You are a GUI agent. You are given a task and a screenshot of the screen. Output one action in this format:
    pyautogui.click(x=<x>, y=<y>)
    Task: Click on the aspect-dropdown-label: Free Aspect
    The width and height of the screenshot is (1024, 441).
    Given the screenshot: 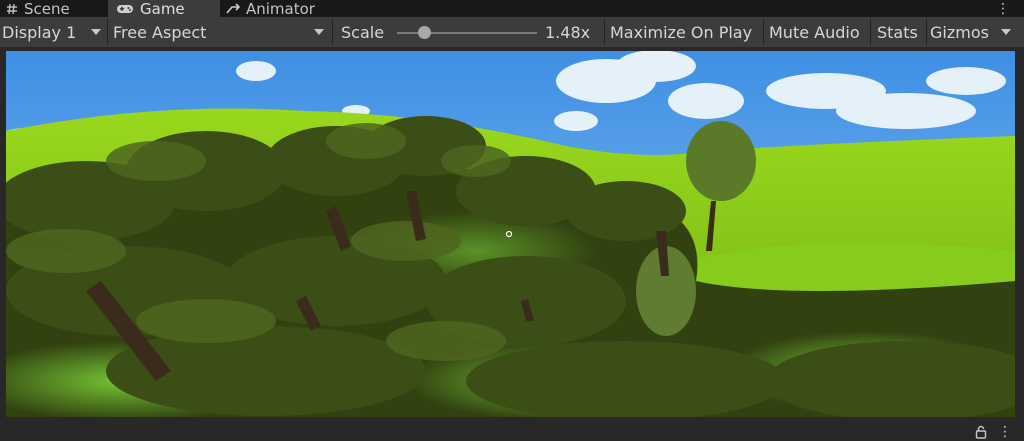 What is the action you would take?
    pyautogui.click(x=160, y=32)
    